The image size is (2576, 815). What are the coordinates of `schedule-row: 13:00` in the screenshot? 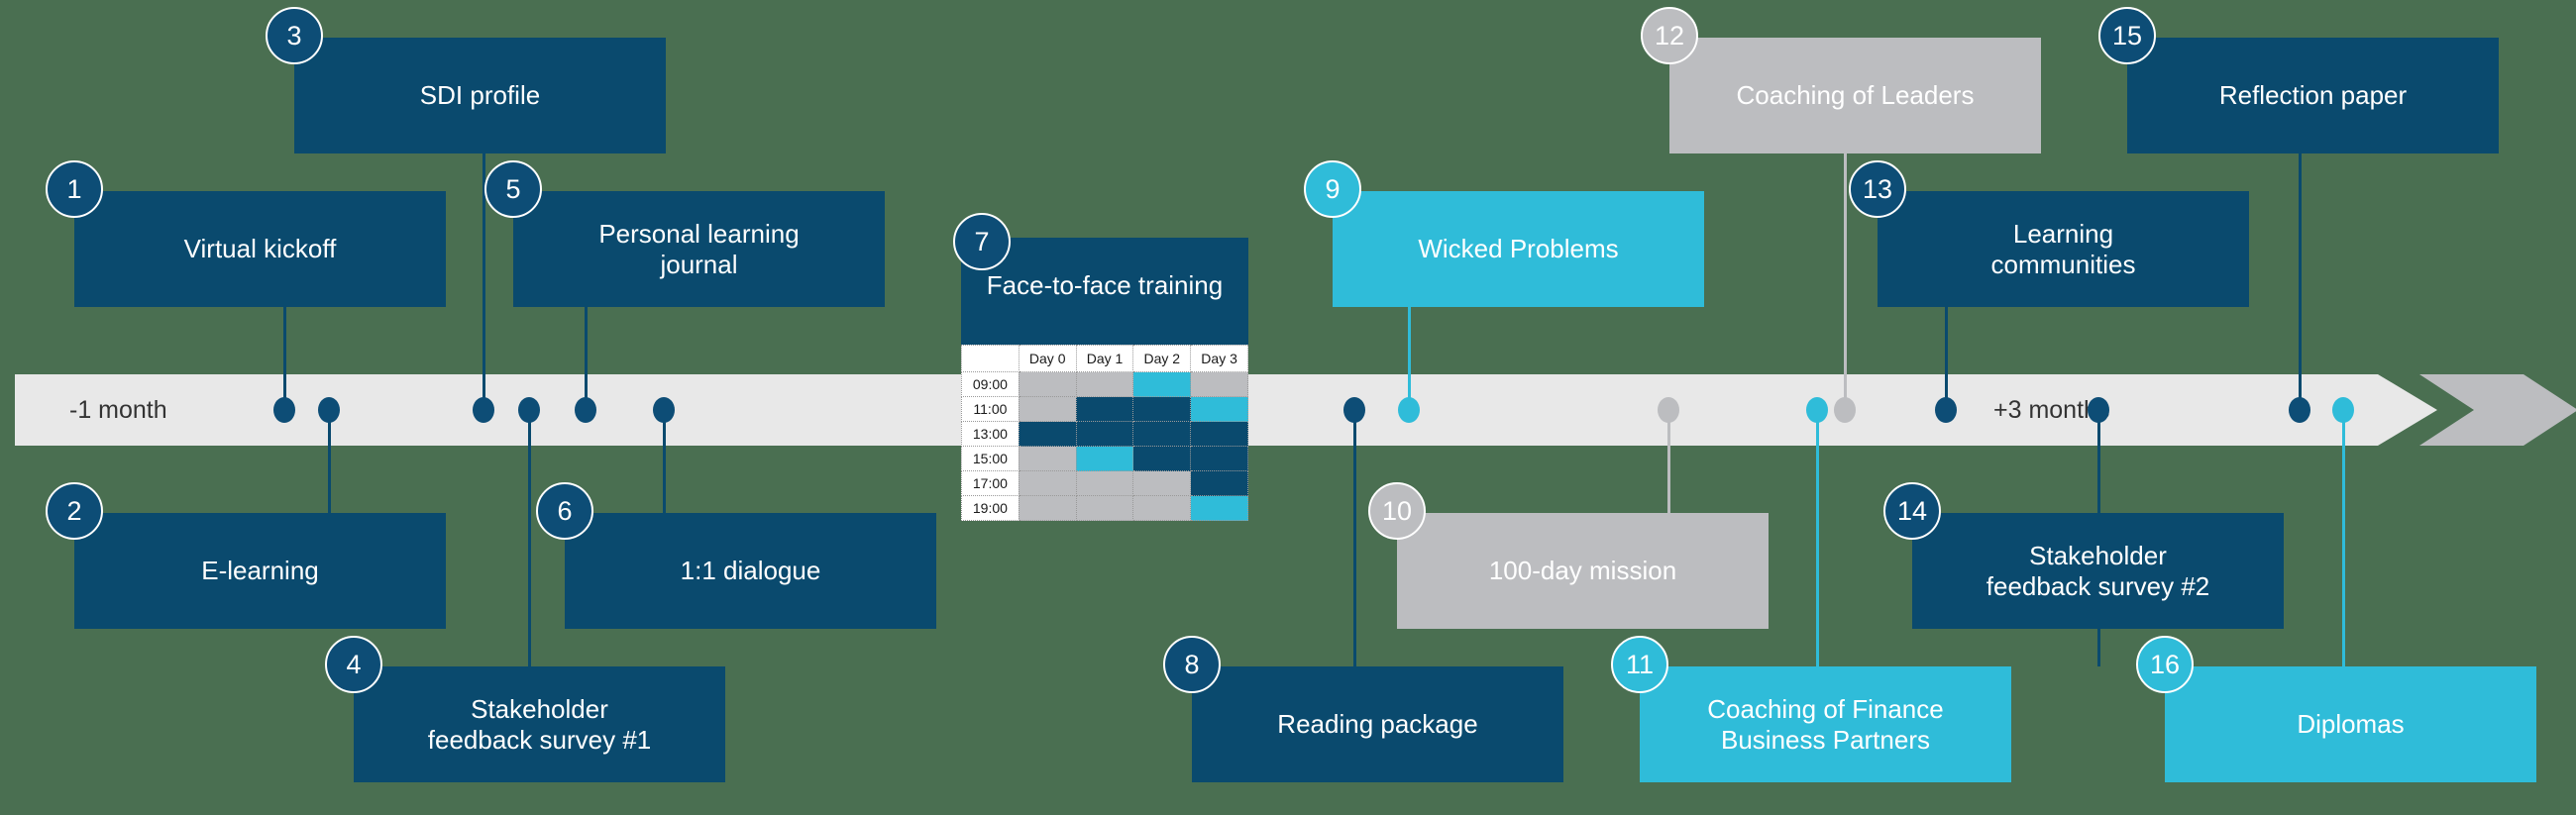 It's located at (1104, 434).